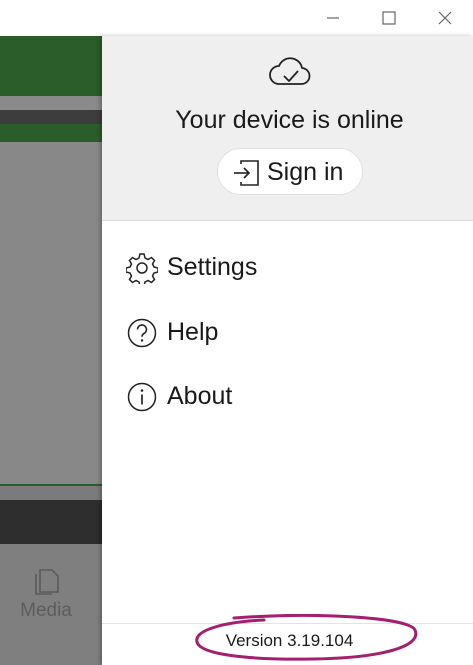 The width and height of the screenshot is (473, 665). I want to click on maximize-button, so click(389, 18).